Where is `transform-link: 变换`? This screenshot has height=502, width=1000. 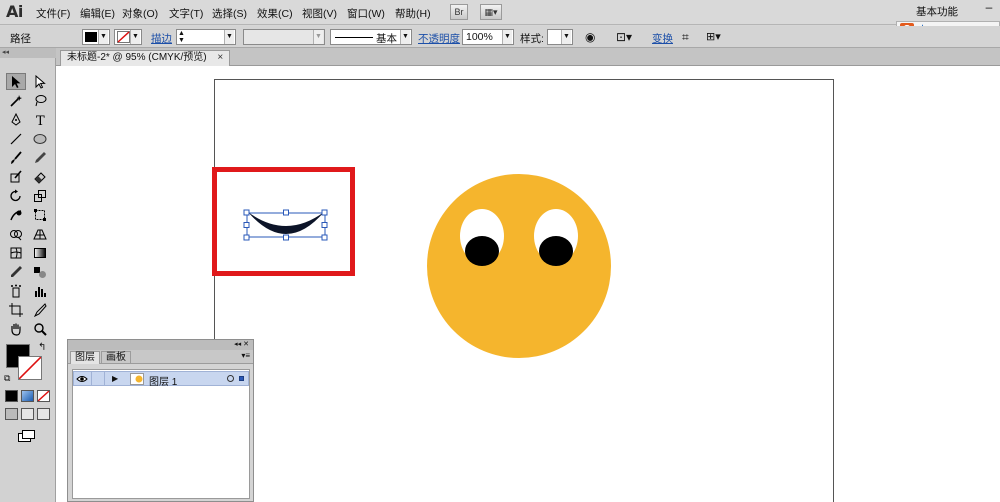 transform-link: 变换 is located at coordinates (662, 39).